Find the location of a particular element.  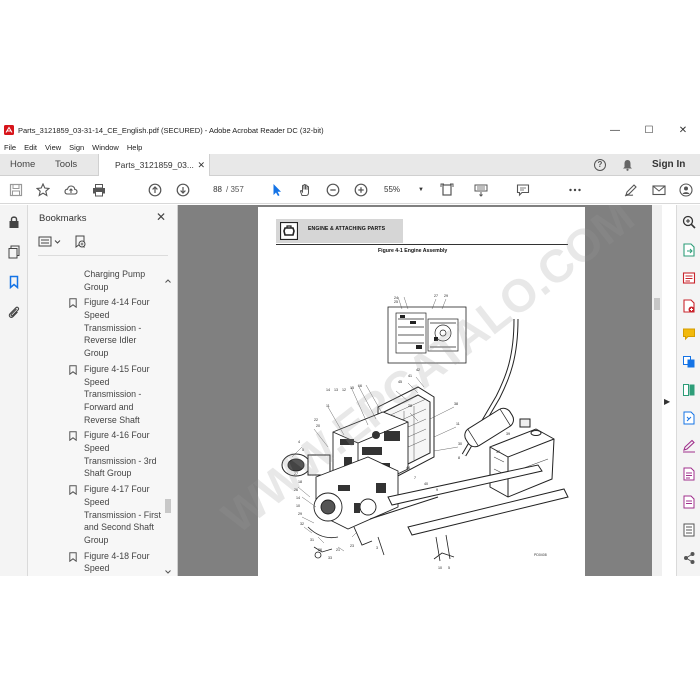

bookmark-item-label: Shaft Group is located at coordinates (108, 473).